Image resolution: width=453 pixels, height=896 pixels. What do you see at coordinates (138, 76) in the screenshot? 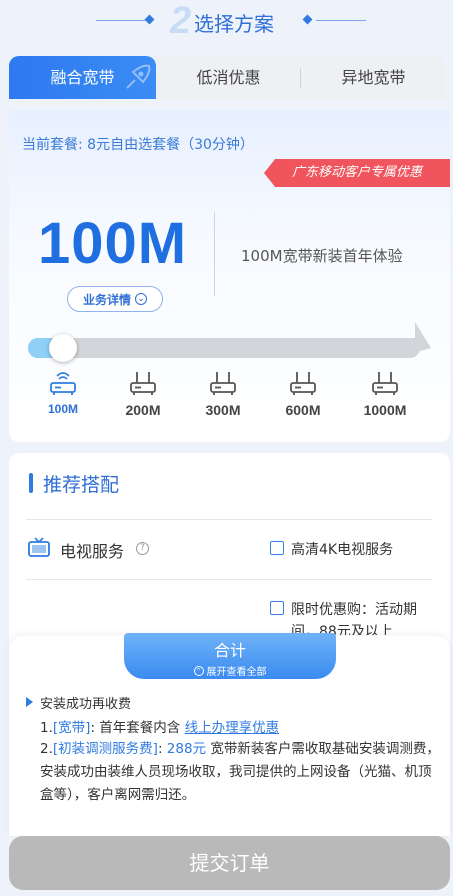
I see `rocket-icon` at bounding box center [138, 76].